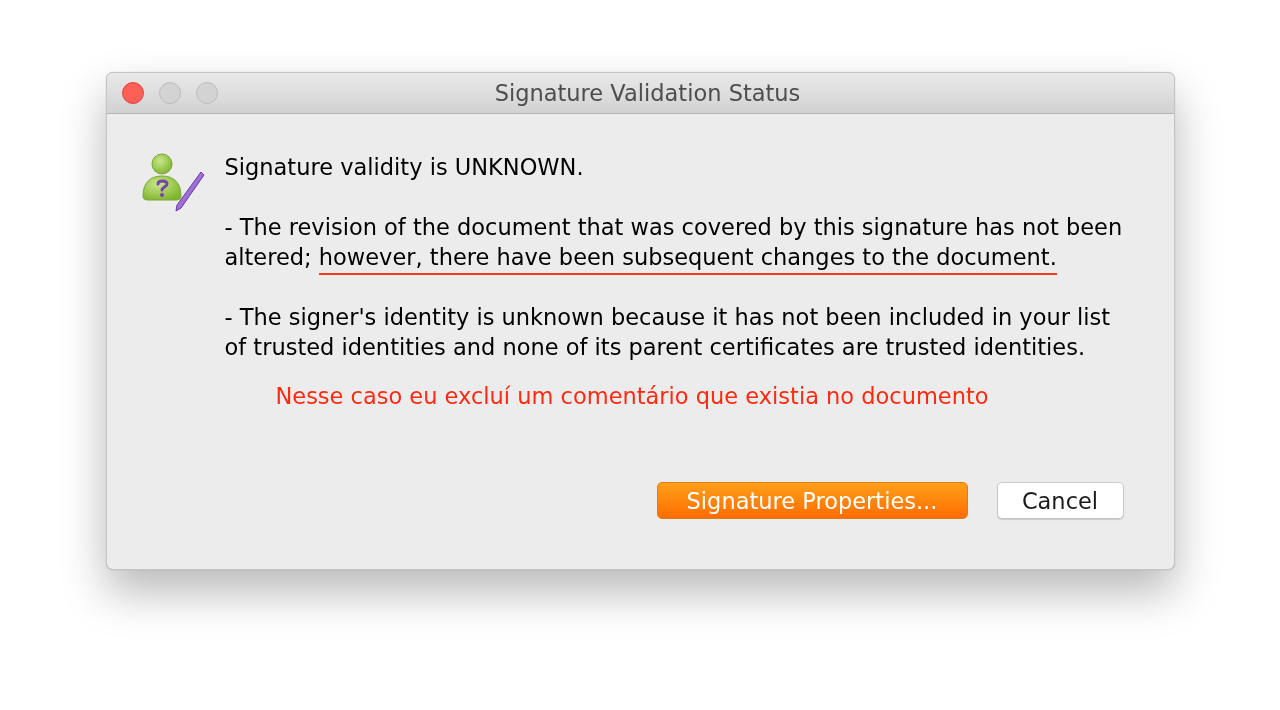 This screenshot has height=710, width=1280. What do you see at coordinates (132, 93) in the screenshot?
I see `close-button` at bounding box center [132, 93].